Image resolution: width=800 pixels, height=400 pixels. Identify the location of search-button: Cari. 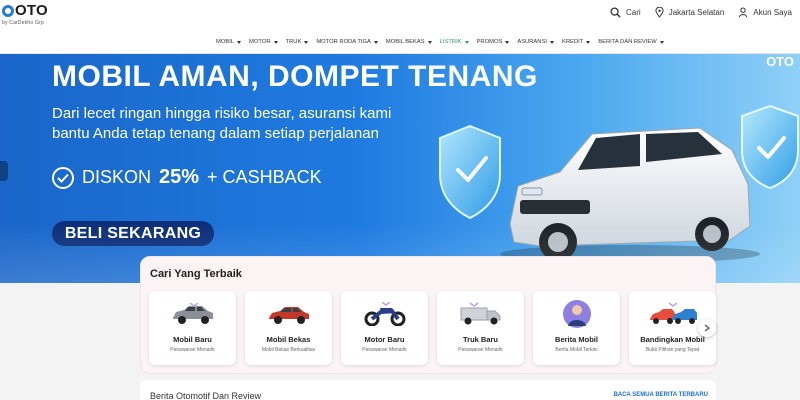
(625, 12).